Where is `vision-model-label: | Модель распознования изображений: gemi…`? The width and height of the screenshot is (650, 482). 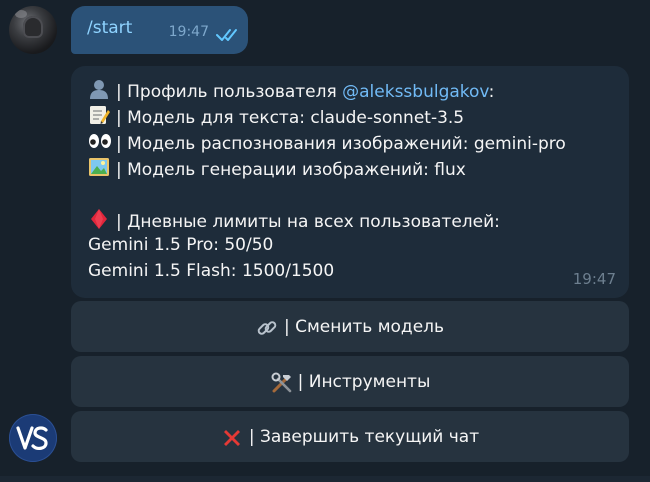
vision-model-label: | Модель распознования изображений: gemi… is located at coordinates (341, 144).